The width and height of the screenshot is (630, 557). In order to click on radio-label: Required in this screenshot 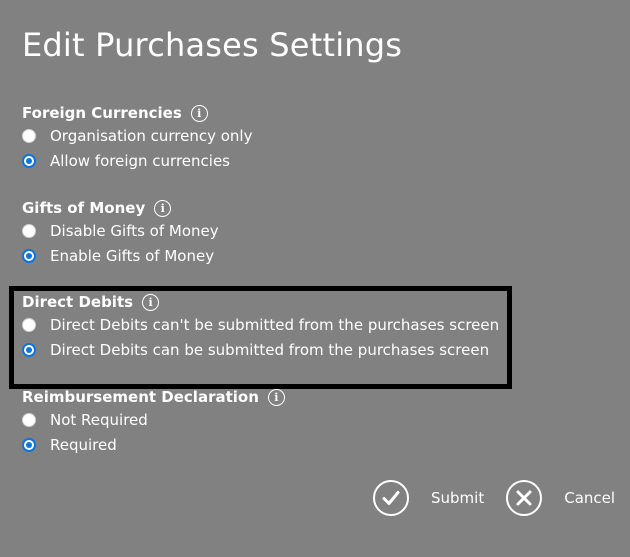, I will do `click(83, 444)`.